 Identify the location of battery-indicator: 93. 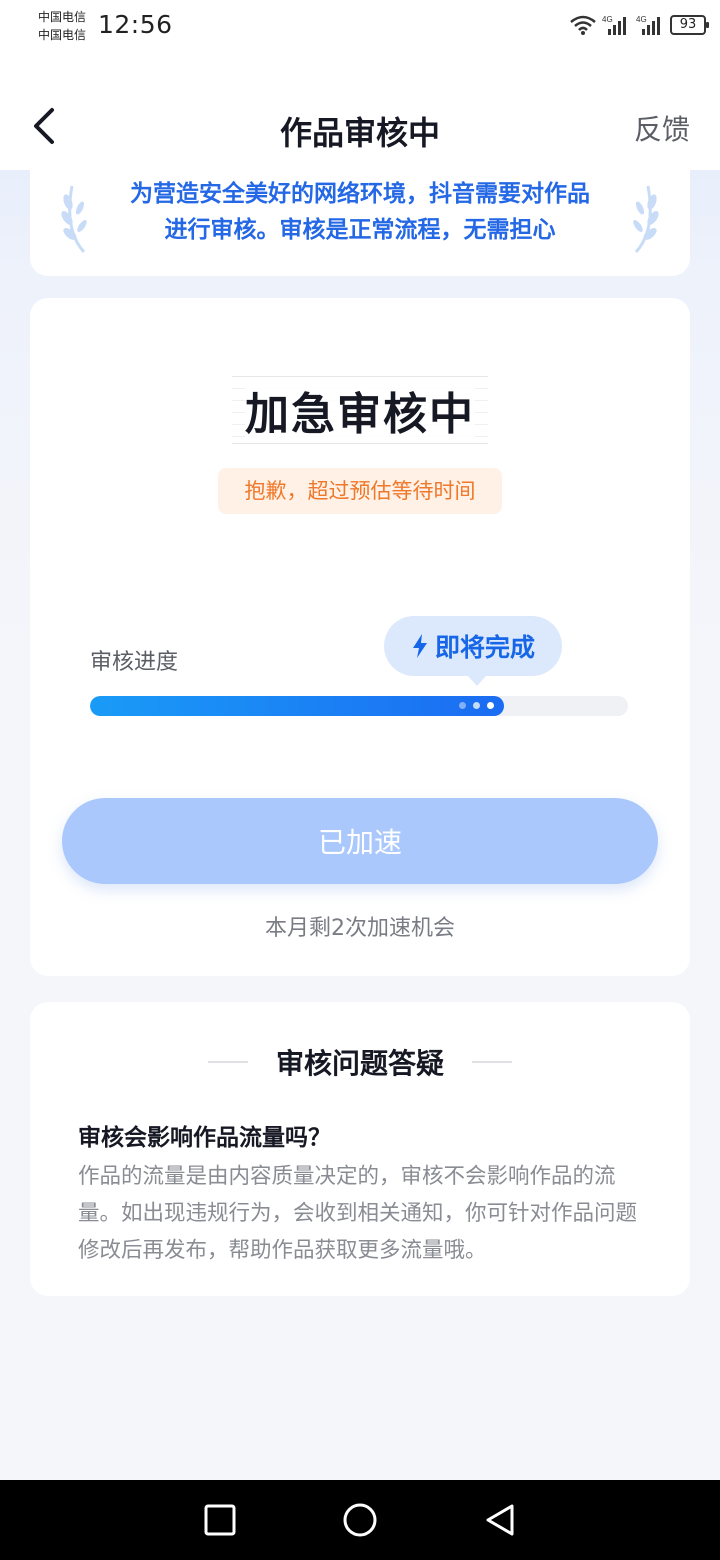
(689, 25).